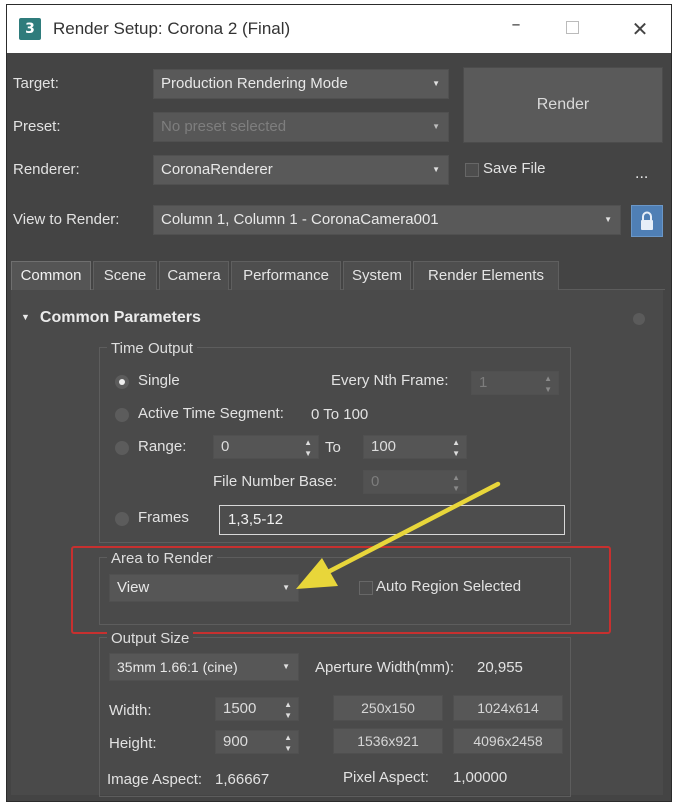 The image size is (680, 806). What do you see at coordinates (640, 29) in the screenshot?
I see `close-button: ✕` at bounding box center [640, 29].